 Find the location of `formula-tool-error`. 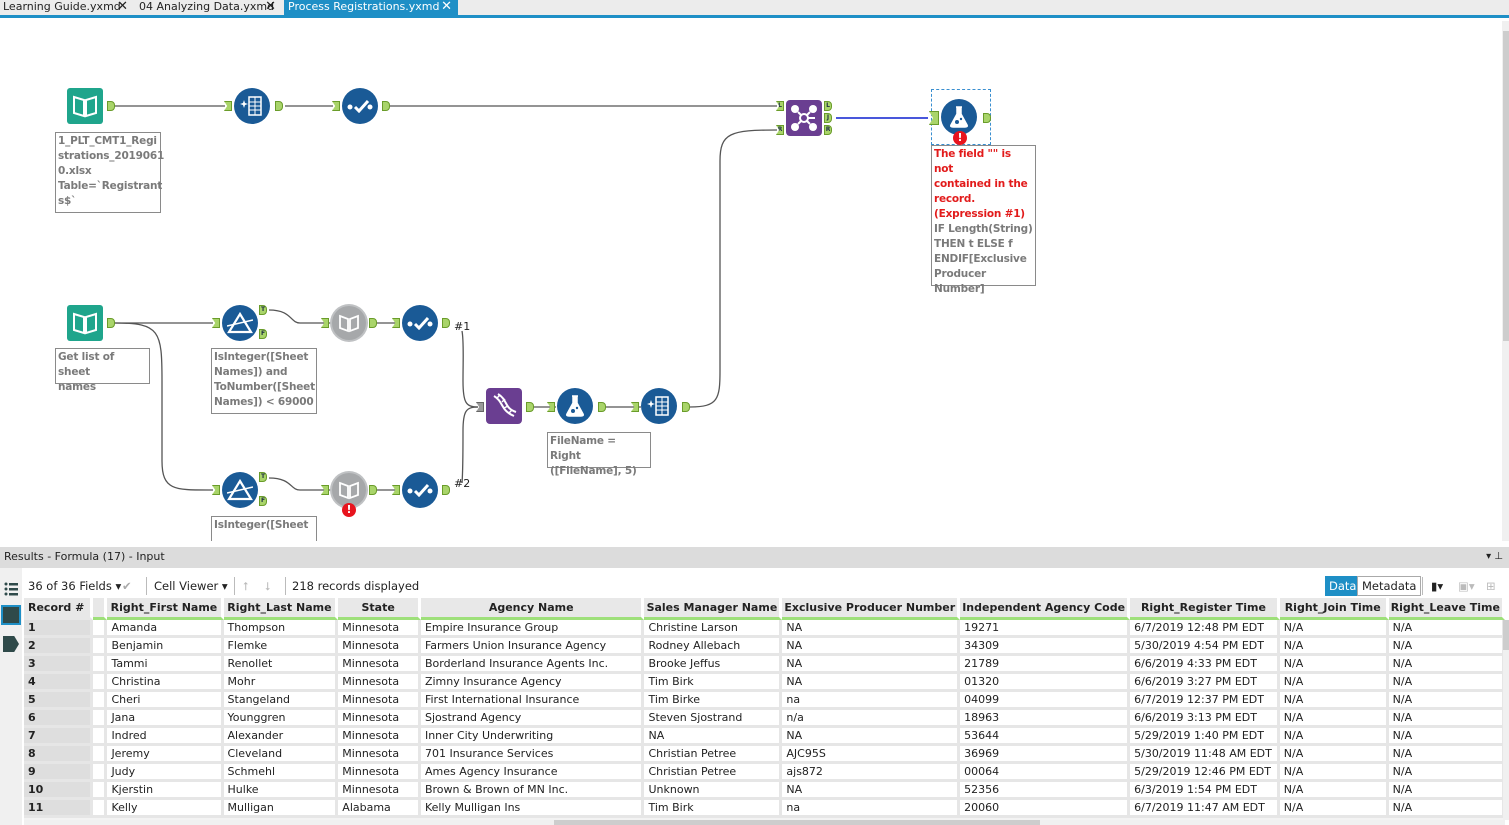

formula-tool-error is located at coordinates (959, 117).